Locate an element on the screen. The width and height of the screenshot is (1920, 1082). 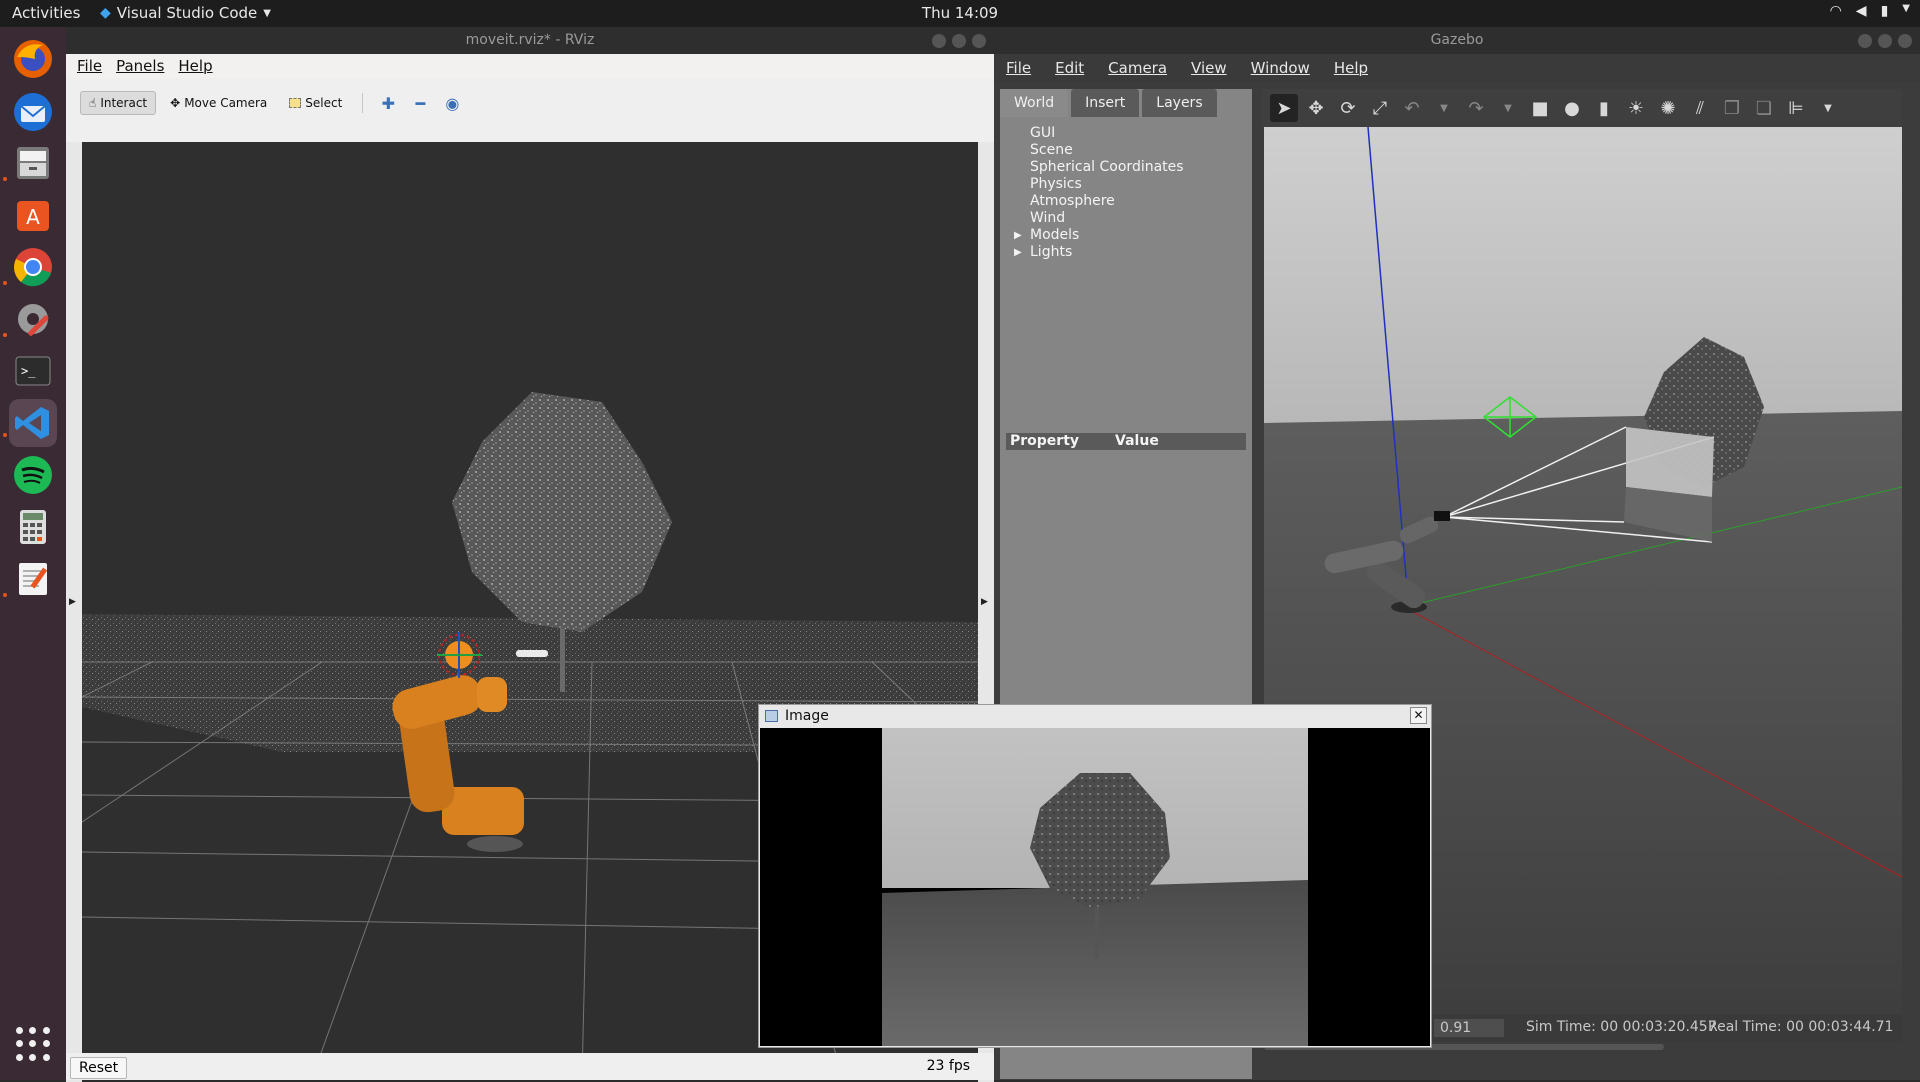
move-camera-button: ✥ Move Camera is located at coordinates (218, 103).